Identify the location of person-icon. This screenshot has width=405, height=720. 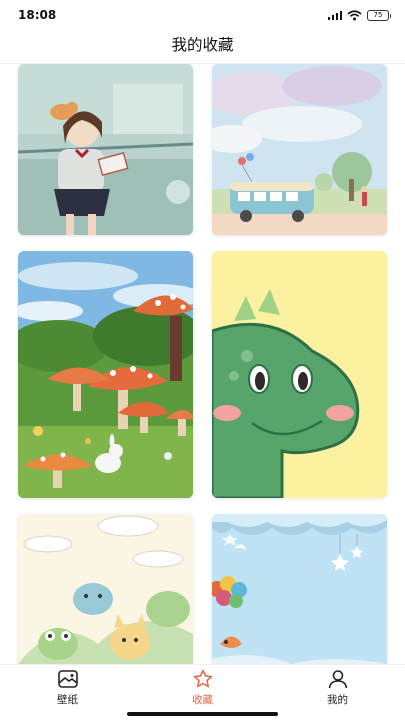
(337, 679).